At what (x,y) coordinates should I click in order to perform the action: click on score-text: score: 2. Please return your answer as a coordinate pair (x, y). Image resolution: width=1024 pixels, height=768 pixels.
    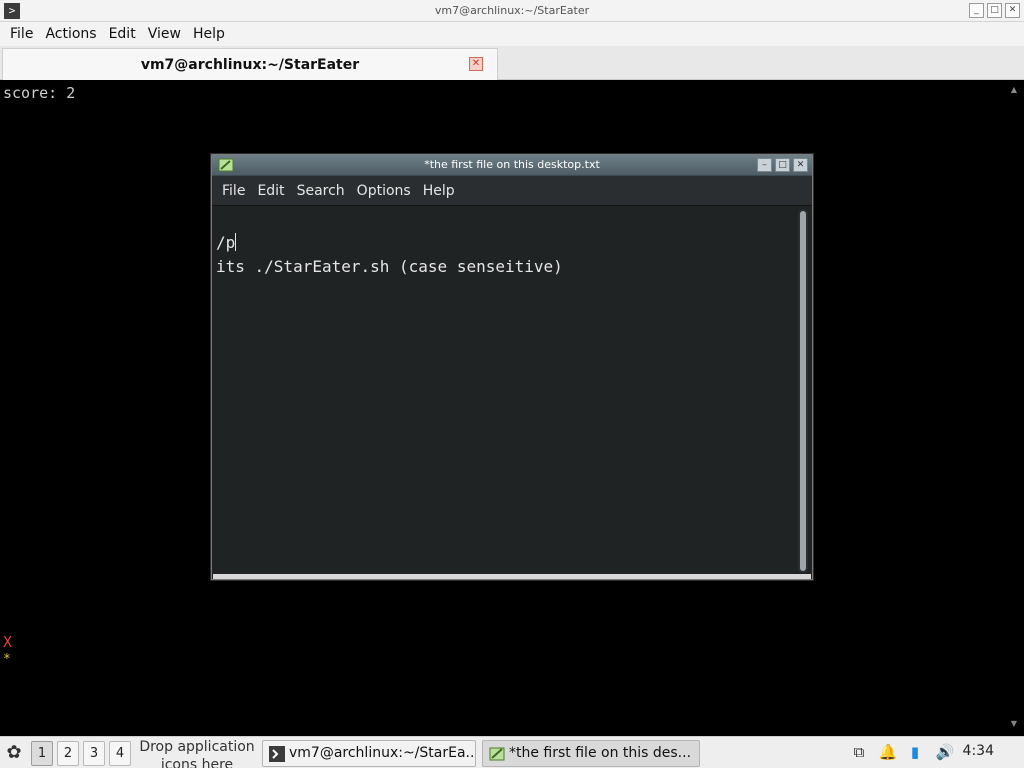
    Looking at the image, I should click on (39, 93).